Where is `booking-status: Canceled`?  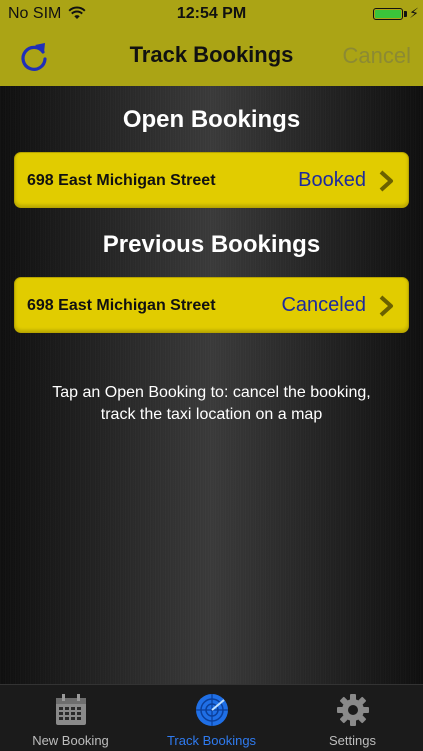
booking-status: Canceled is located at coordinates (323, 305).